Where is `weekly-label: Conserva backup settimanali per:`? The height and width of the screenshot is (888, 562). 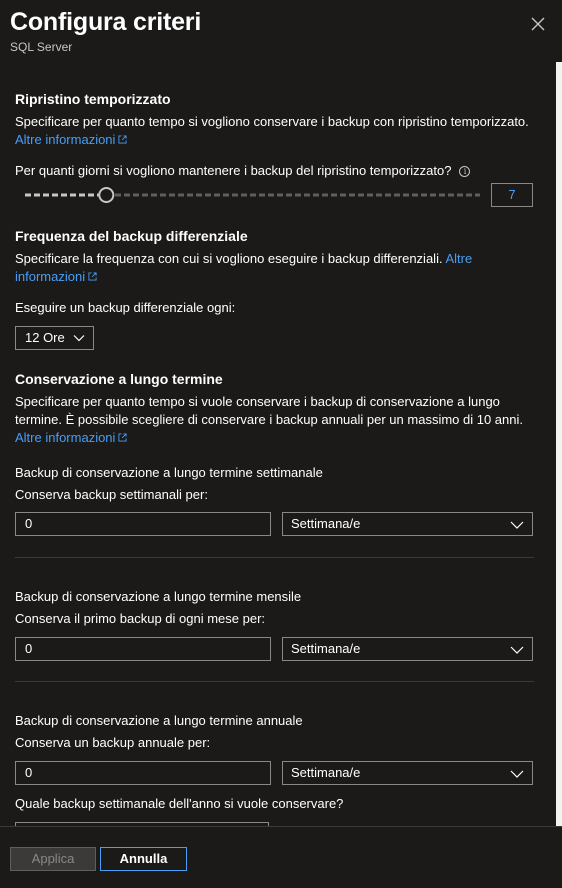 weekly-label: Conserva backup settimanali per: is located at coordinates (111, 494).